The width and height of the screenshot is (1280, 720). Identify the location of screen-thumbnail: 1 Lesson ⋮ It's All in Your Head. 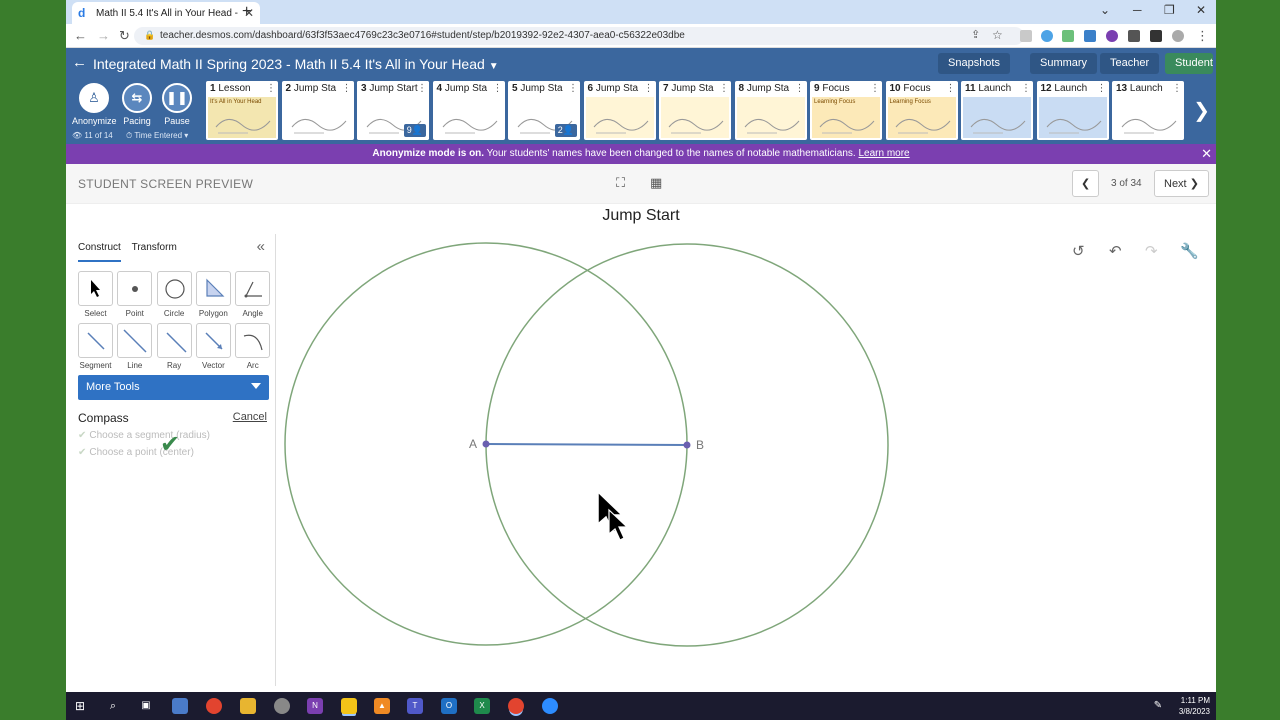
(242, 110).